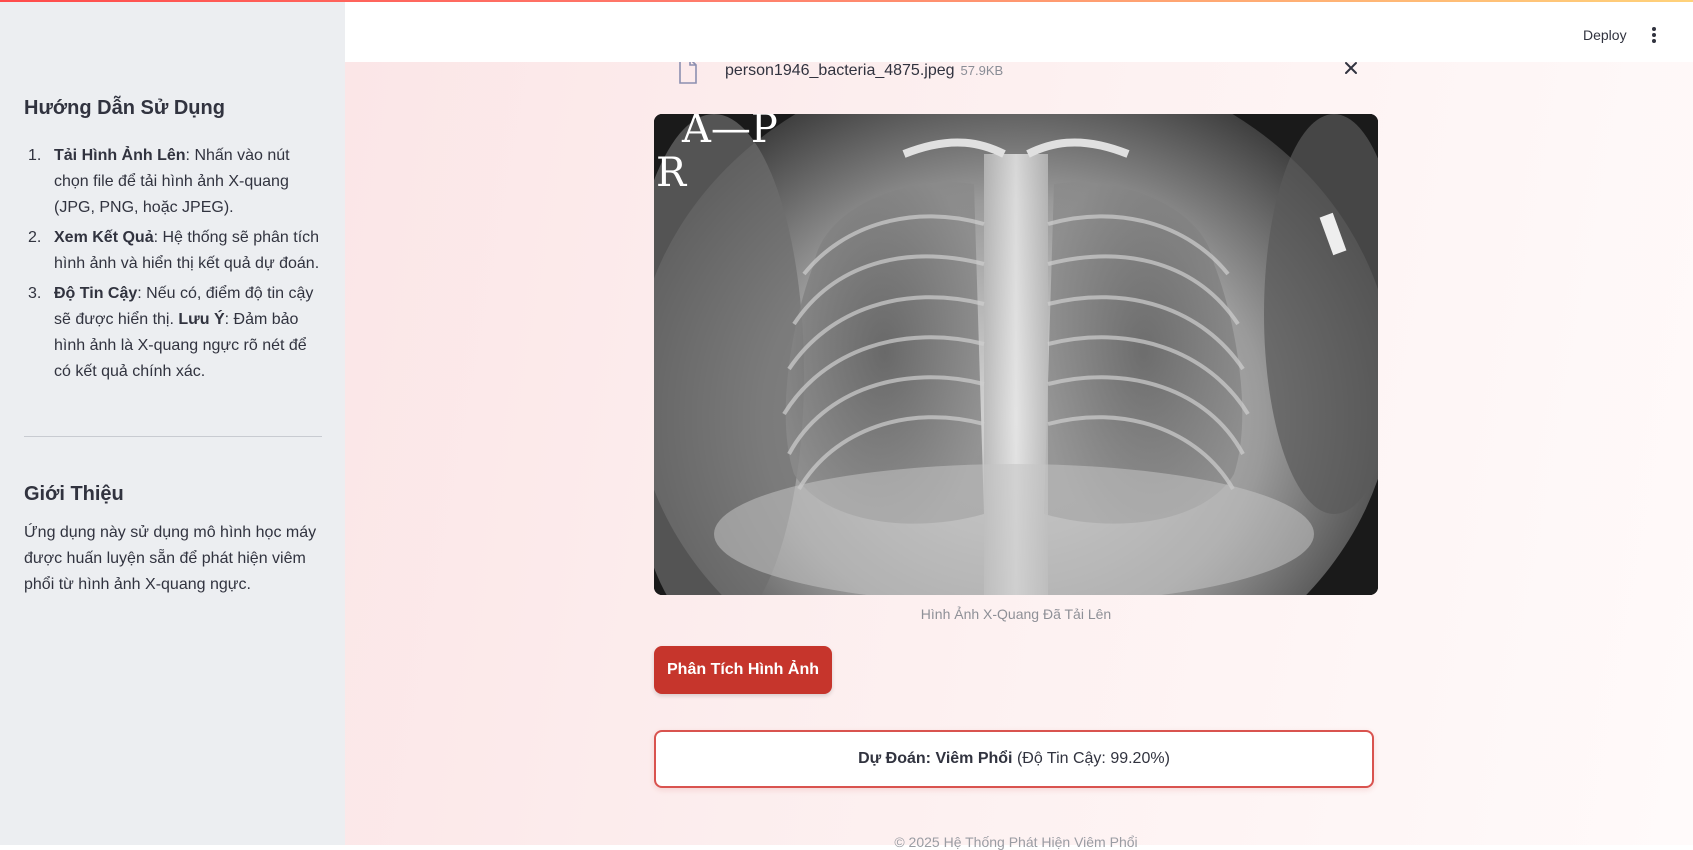  Describe the element at coordinates (840, 70) in the screenshot. I see `file-name-text: person1946_bacteria_4875.jpeg` at that location.